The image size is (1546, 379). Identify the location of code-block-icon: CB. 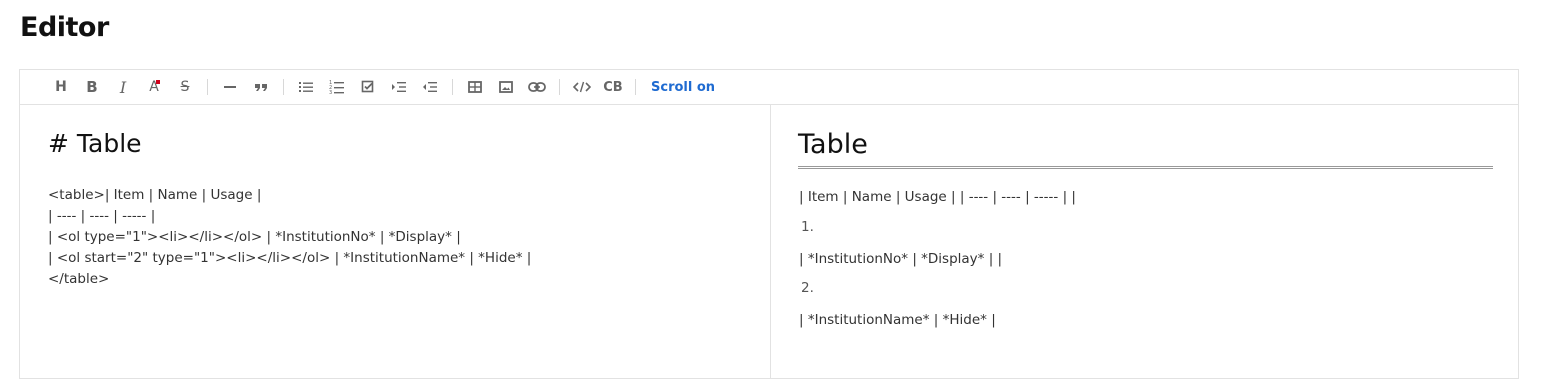
(613, 87).